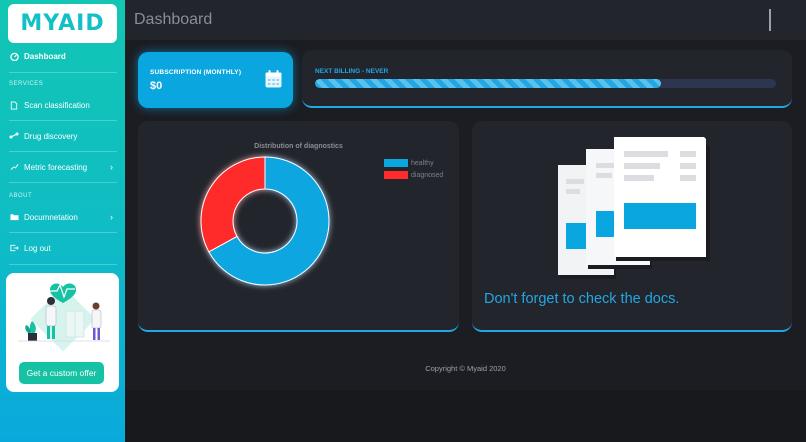  I want to click on file-icon, so click(14, 105).